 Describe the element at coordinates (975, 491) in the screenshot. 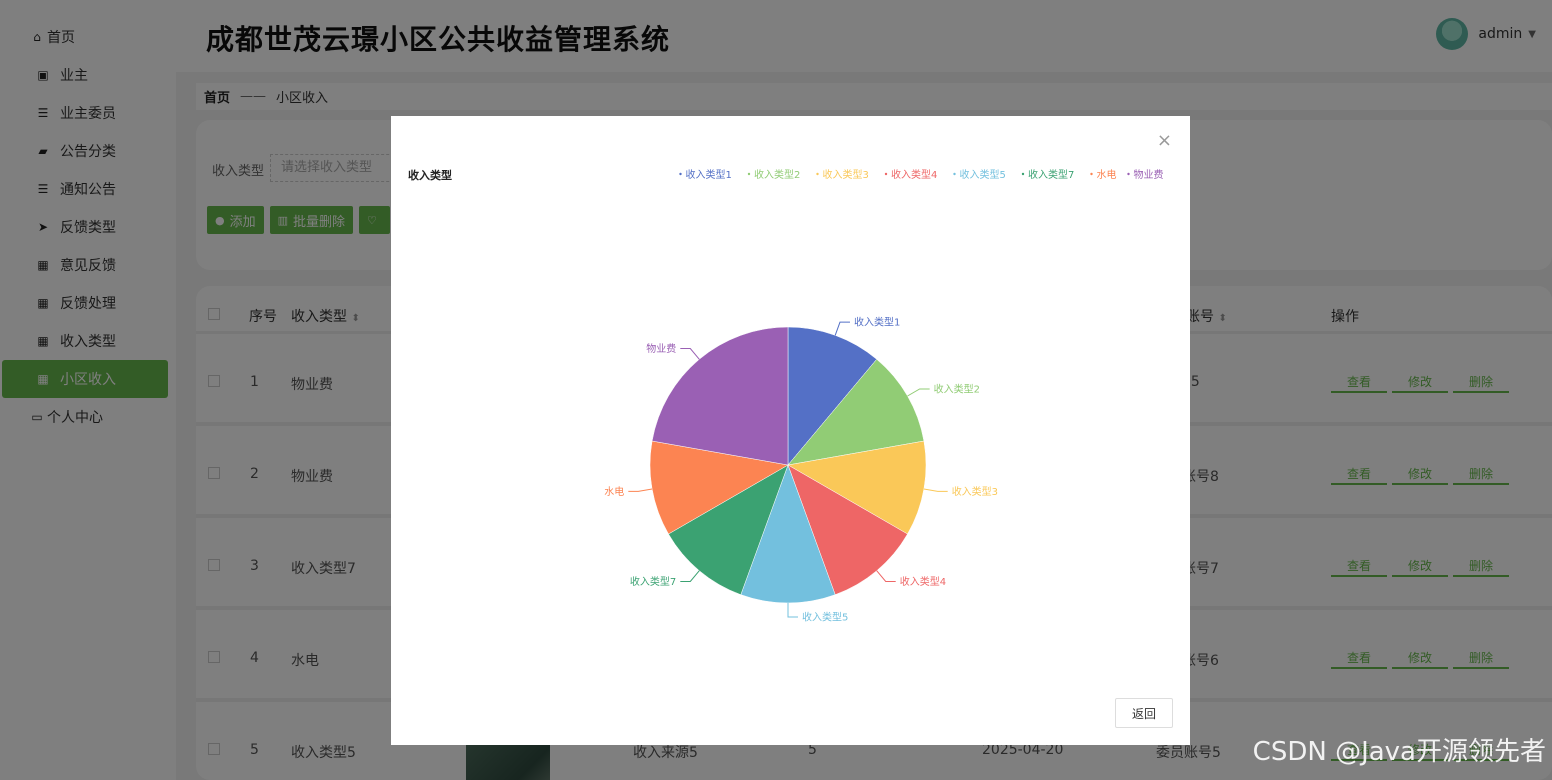

I see `slice-label: 收入类型3` at that location.